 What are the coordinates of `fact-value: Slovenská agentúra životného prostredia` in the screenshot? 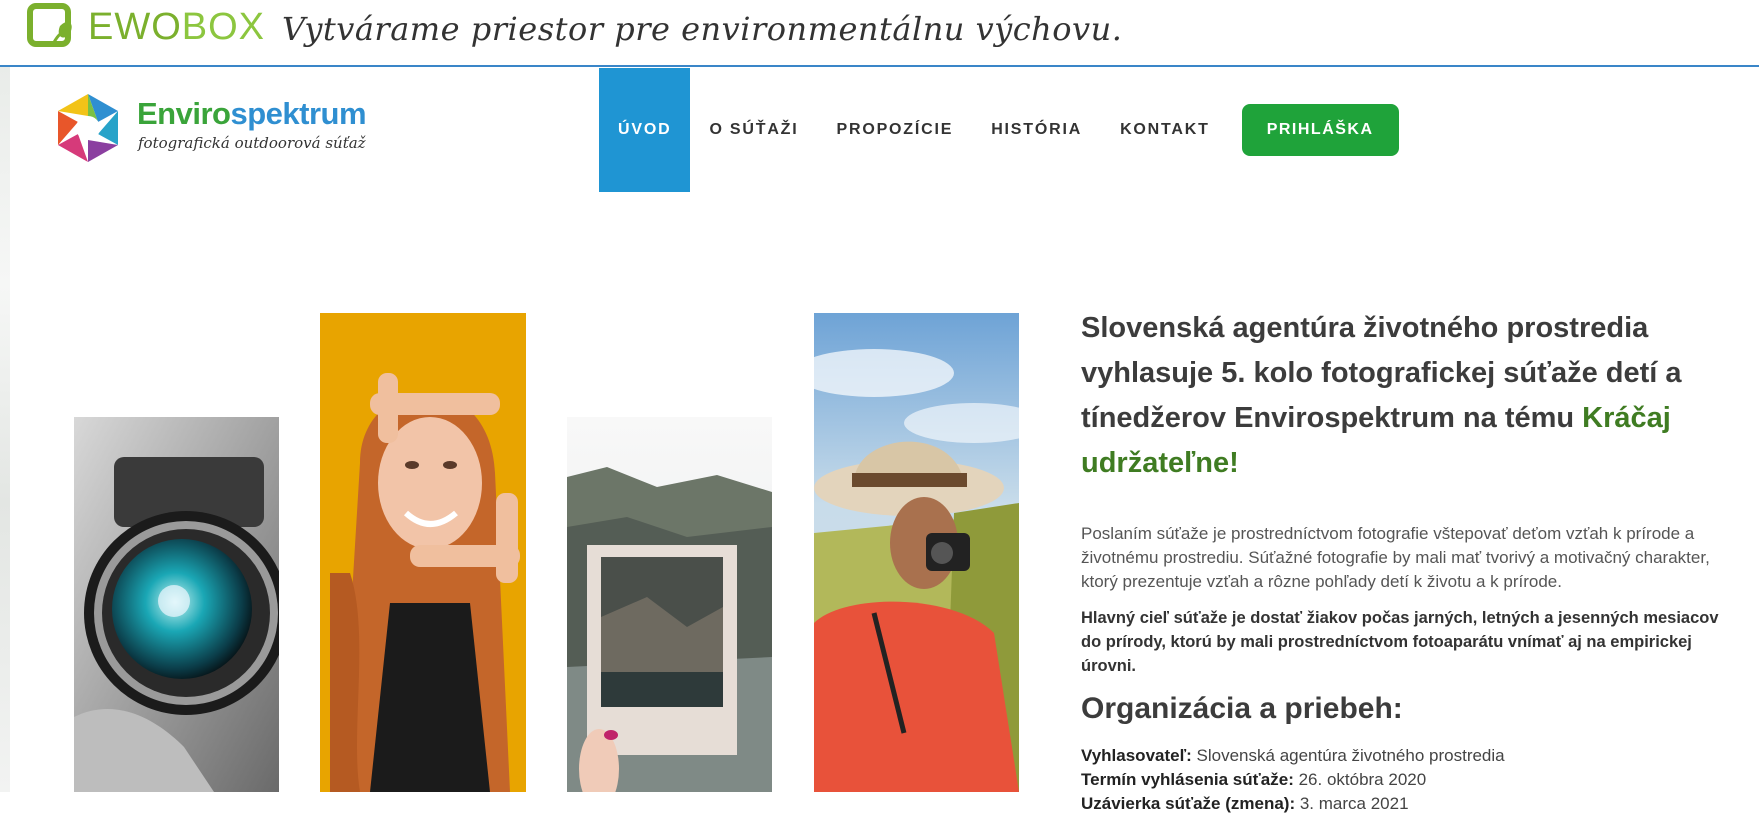 It's located at (1348, 755).